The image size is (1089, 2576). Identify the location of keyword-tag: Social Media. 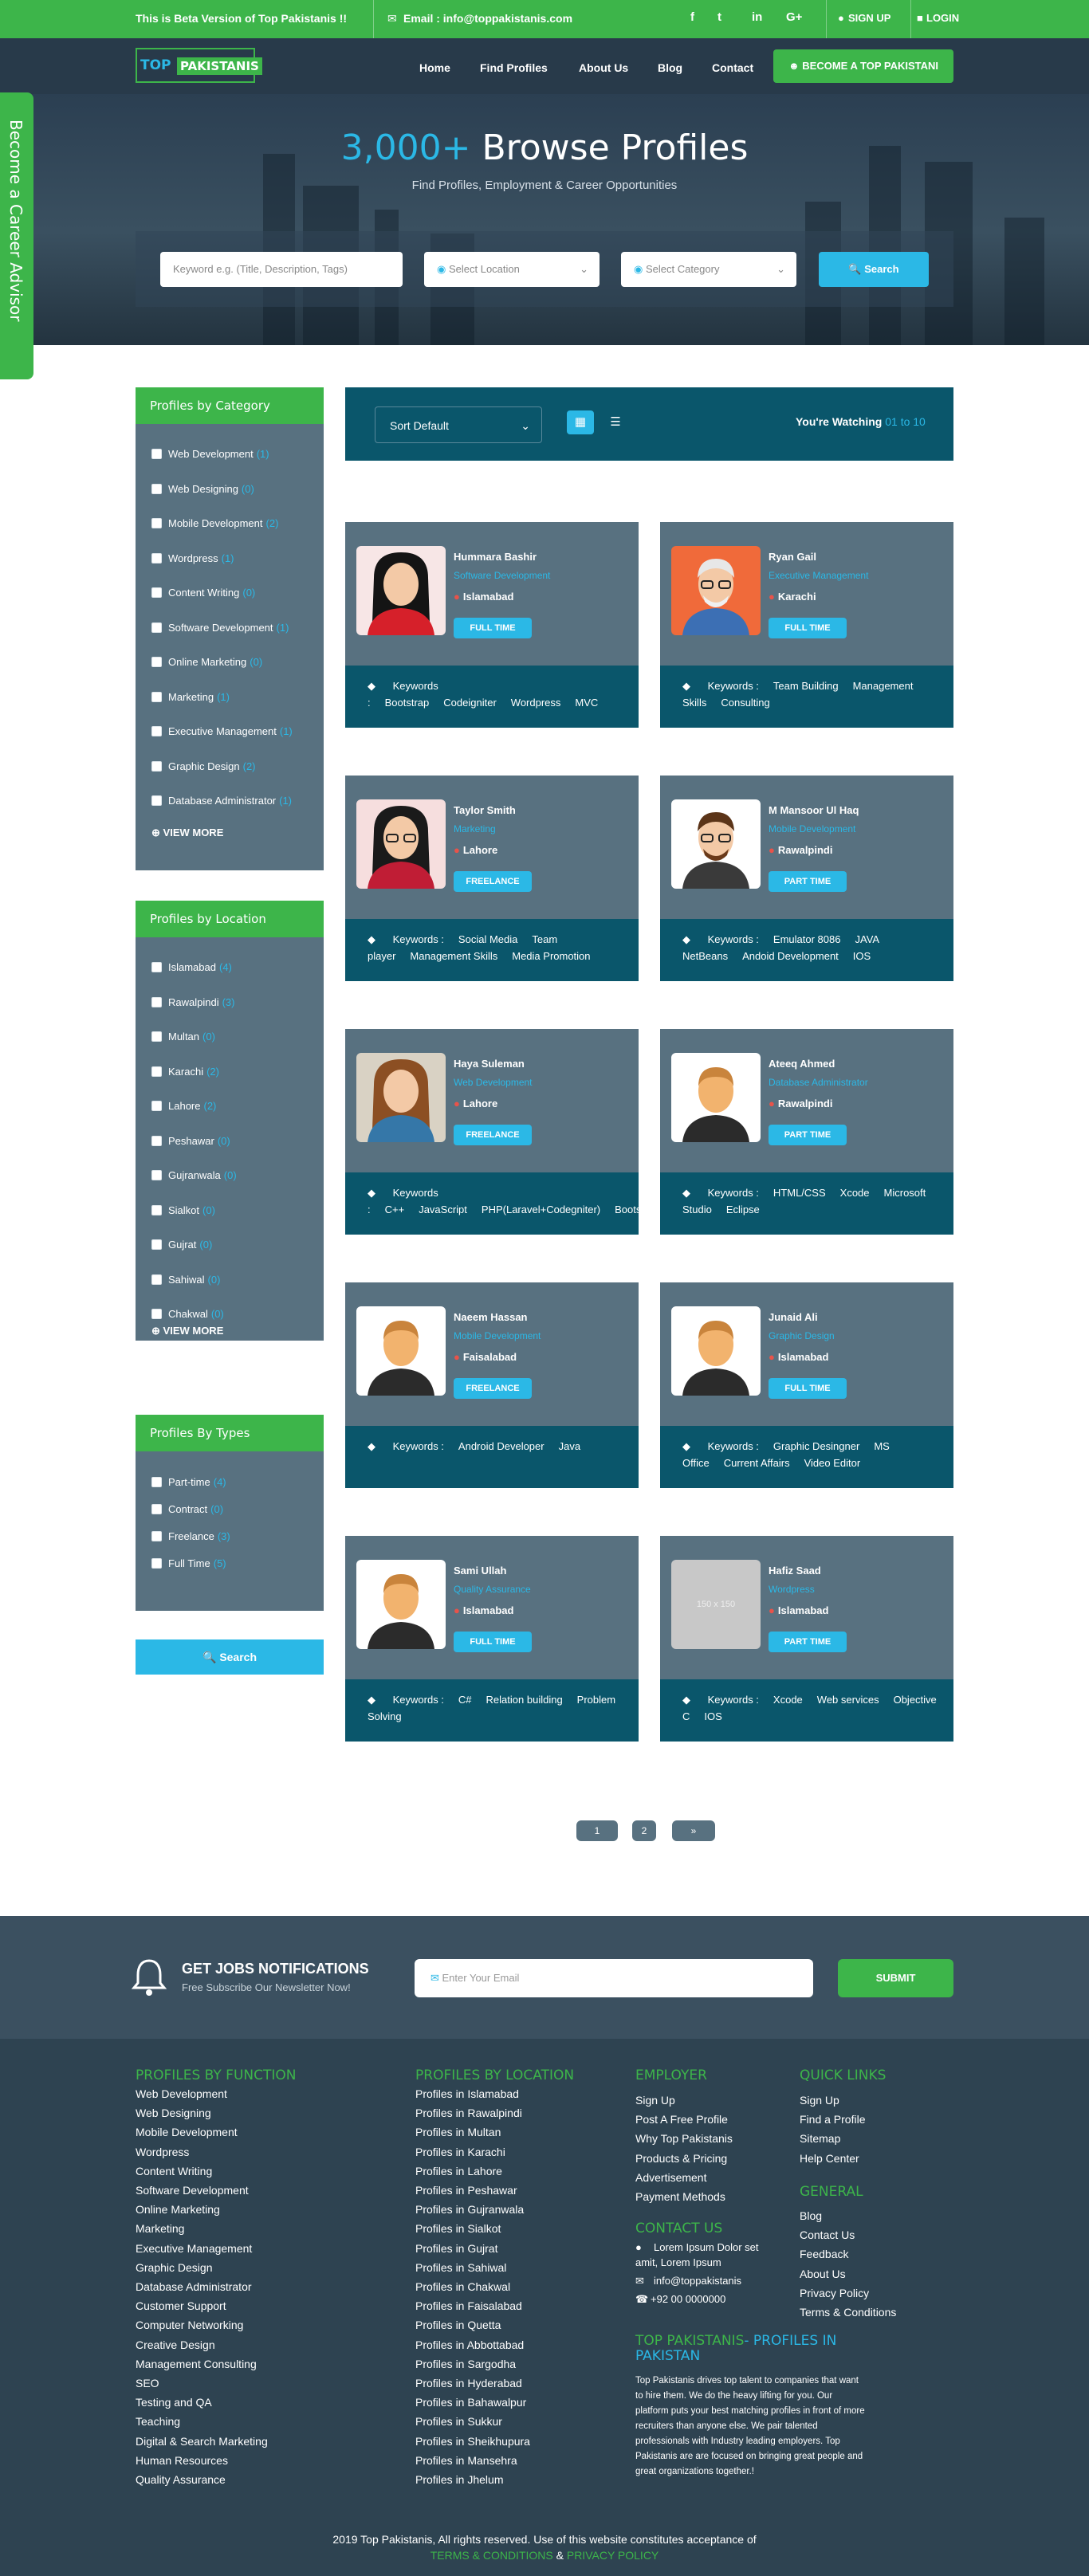
(487, 939).